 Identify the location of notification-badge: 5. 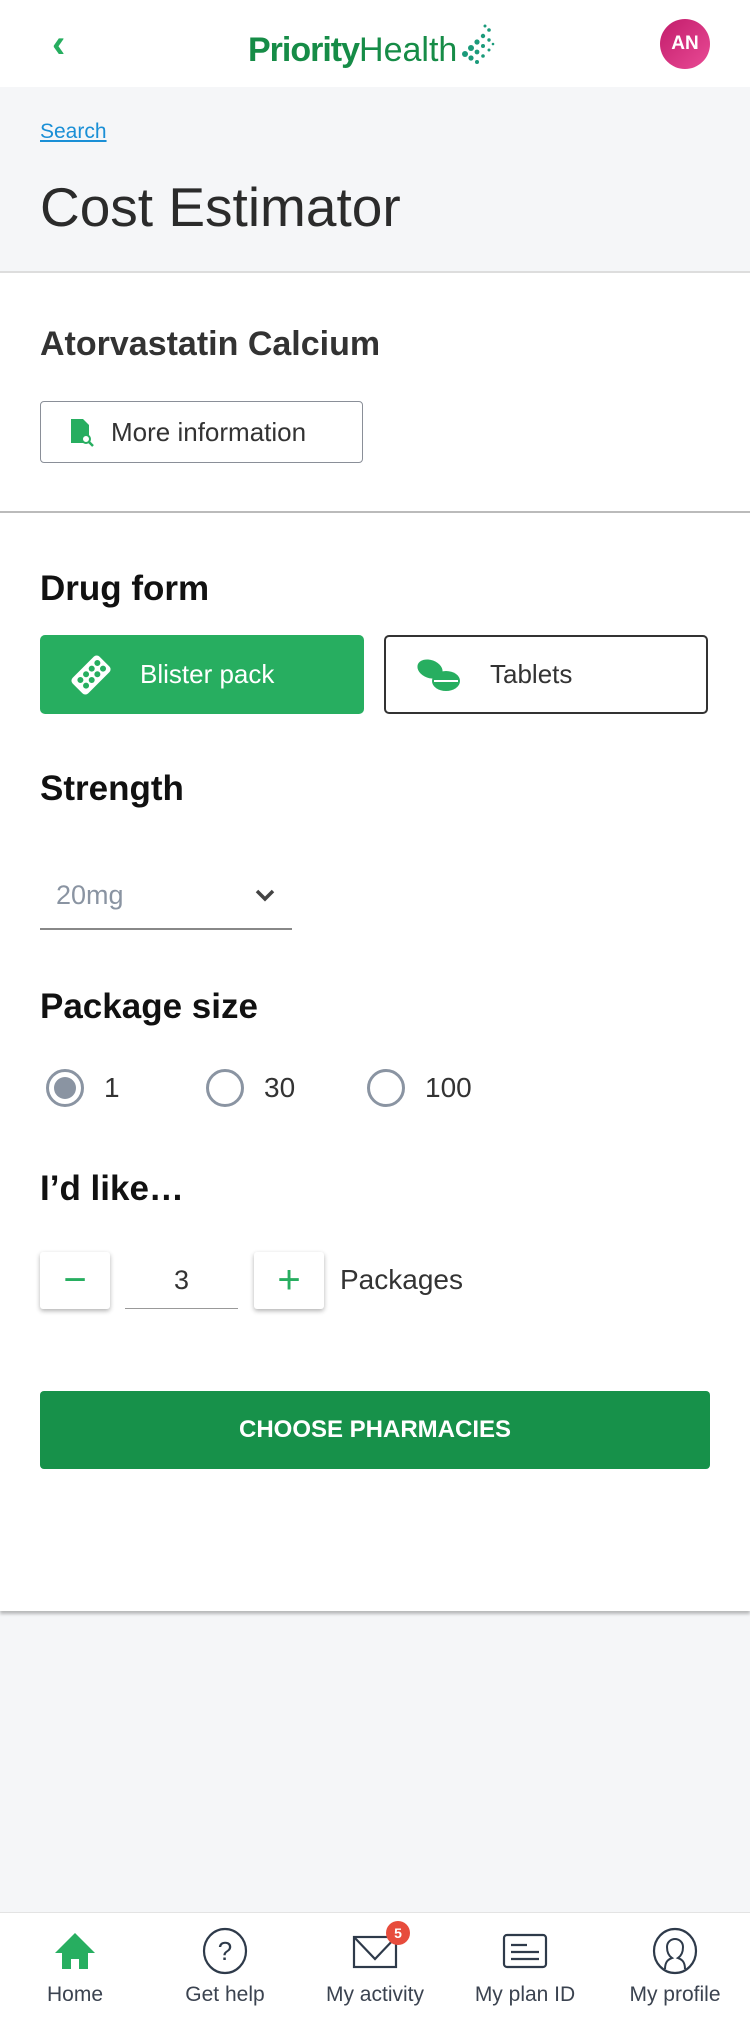
(398, 1933).